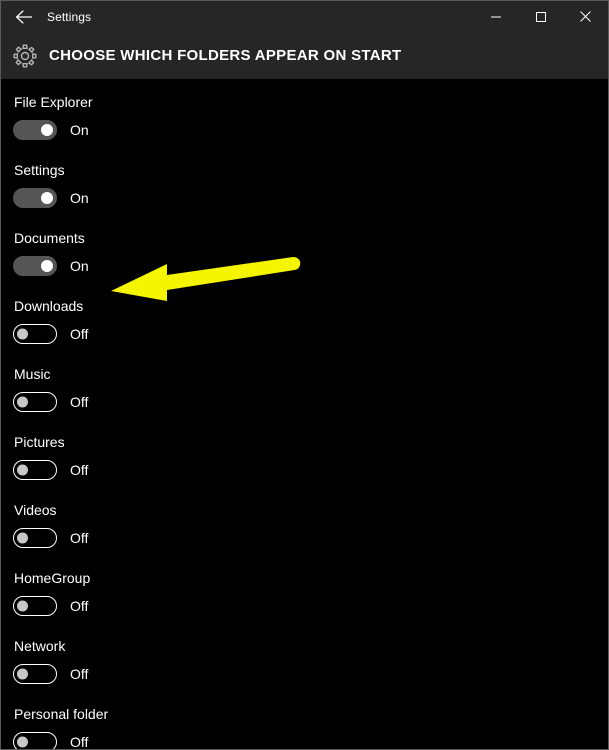 The height and width of the screenshot is (750, 609). Describe the element at coordinates (35, 510) in the screenshot. I see `setting-label: Videos` at that location.